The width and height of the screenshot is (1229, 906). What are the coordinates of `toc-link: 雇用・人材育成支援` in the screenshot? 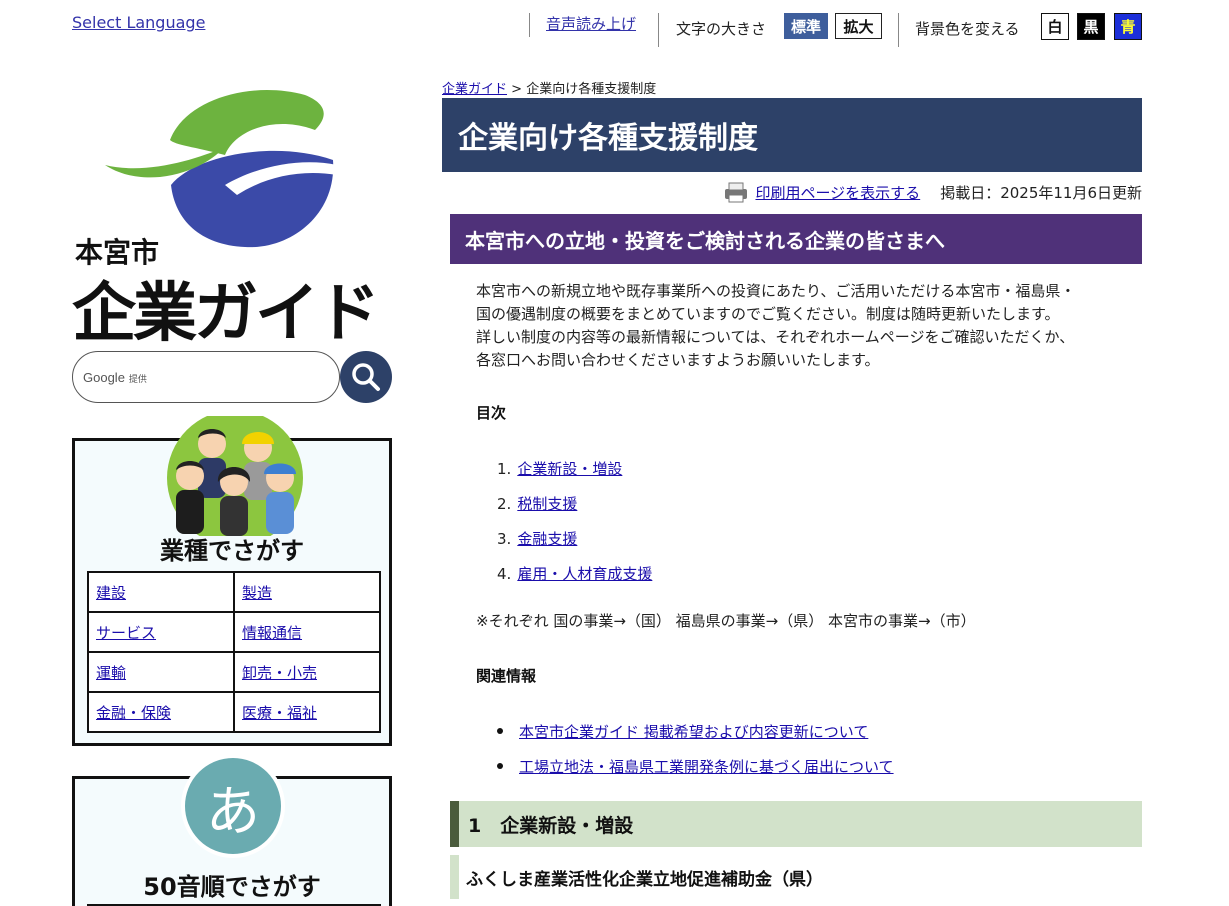 It's located at (584, 574).